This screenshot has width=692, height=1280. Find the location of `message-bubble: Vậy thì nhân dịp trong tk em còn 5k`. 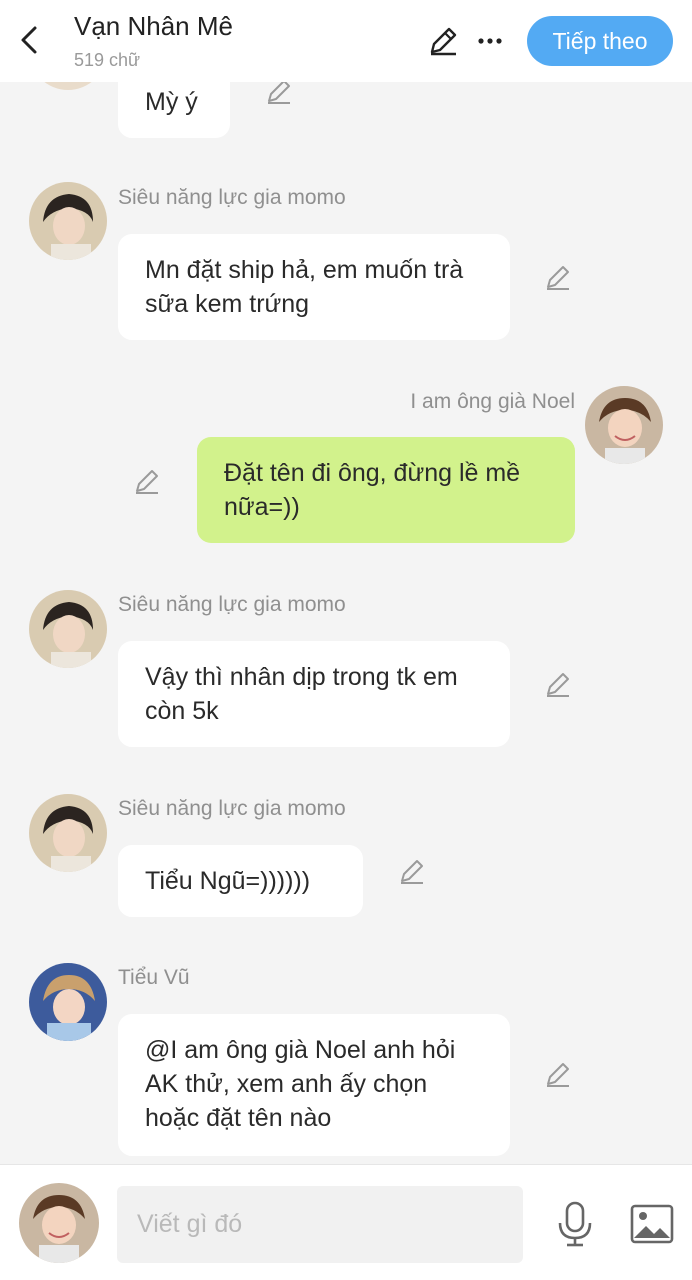

message-bubble: Vậy thì nhân dịp trong tk em còn 5k is located at coordinates (314, 694).